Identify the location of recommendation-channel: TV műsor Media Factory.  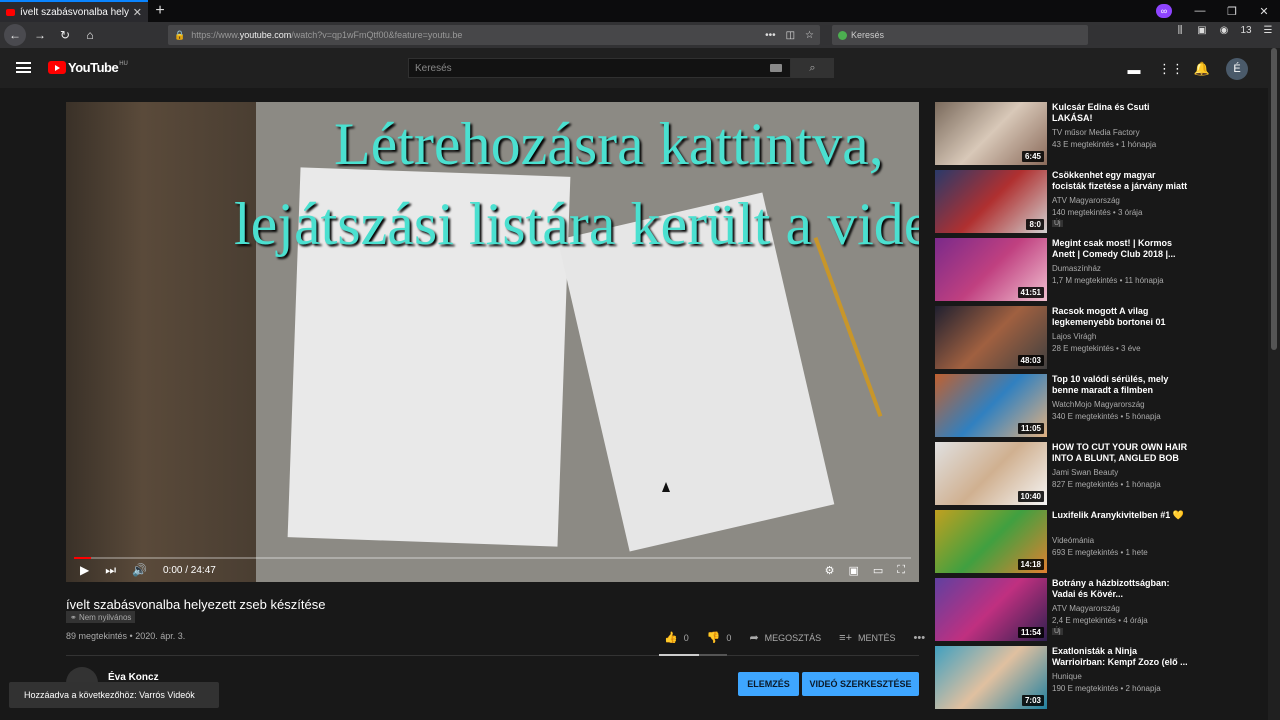
(1096, 132).